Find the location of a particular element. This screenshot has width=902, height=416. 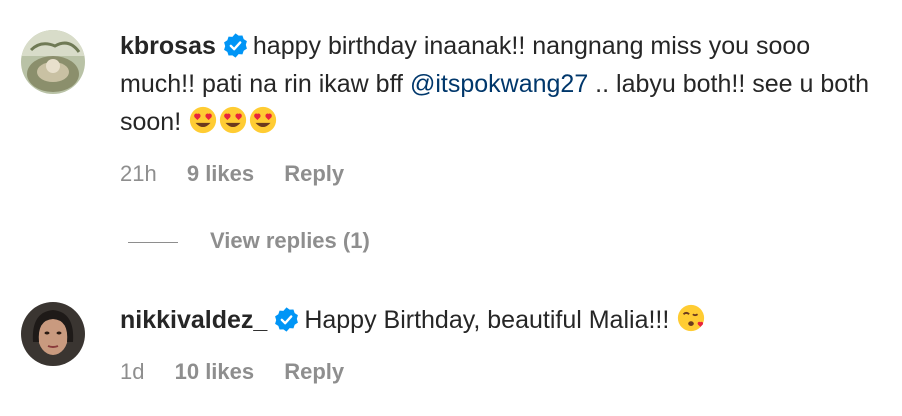

view-replies-label: View replies (1) is located at coordinates (290, 240).